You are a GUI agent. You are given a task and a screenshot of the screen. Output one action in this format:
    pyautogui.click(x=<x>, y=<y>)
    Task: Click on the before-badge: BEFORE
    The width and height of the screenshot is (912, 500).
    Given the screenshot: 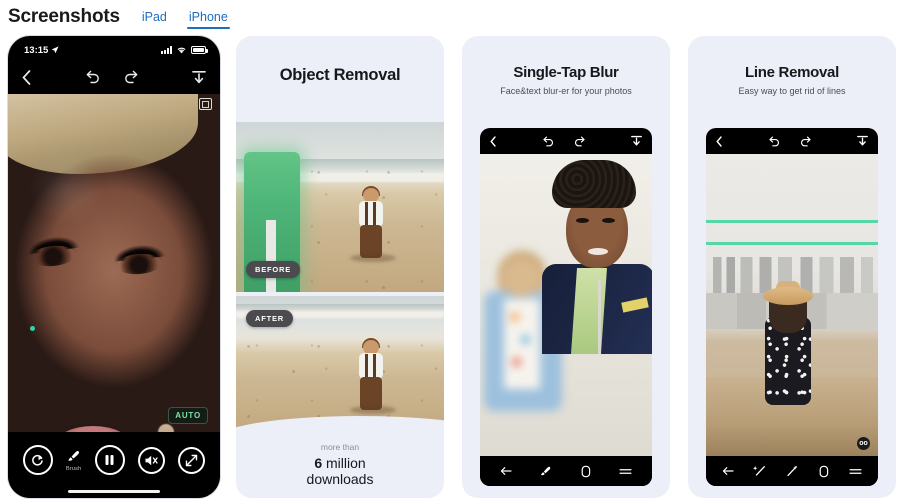 What is the action you would take?
    pyautogui.click(x=273, y=269)
    